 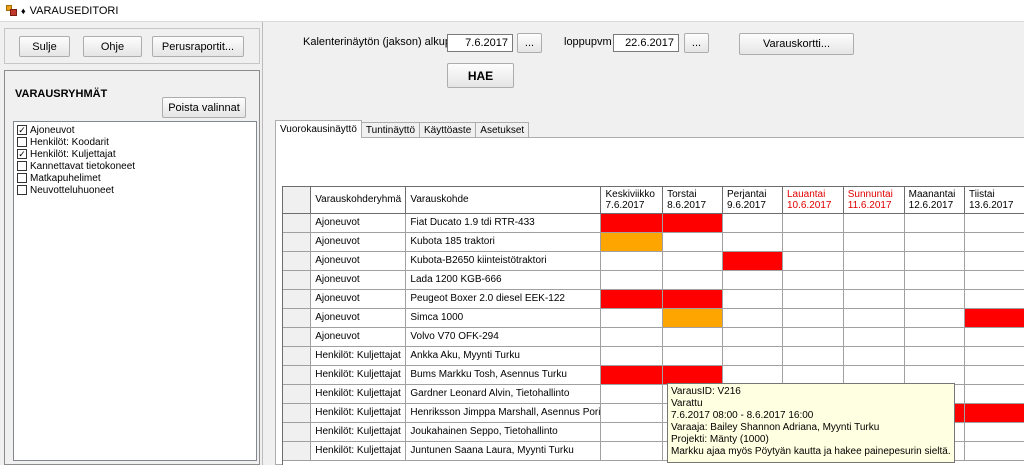 What do you see at coordinates (22, 154) in the screenshot?
I see `checkbox: ✓` at bounding box center [22, 154].